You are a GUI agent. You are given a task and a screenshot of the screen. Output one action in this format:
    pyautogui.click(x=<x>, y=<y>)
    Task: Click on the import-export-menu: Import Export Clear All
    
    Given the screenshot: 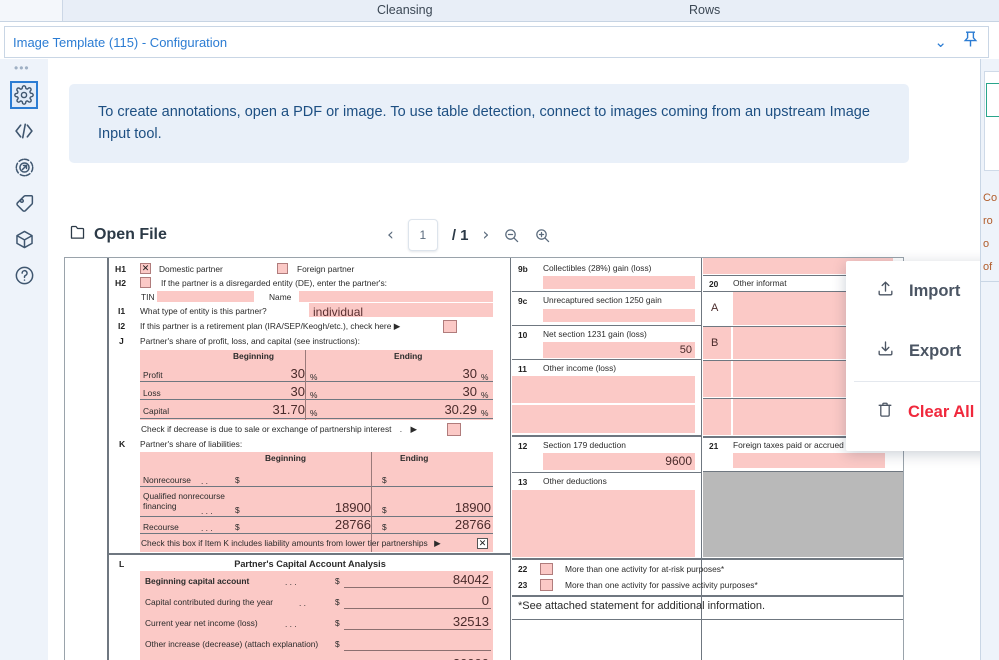 What is the action you would take?
    pyautogui.click(x=913, y=356)
    